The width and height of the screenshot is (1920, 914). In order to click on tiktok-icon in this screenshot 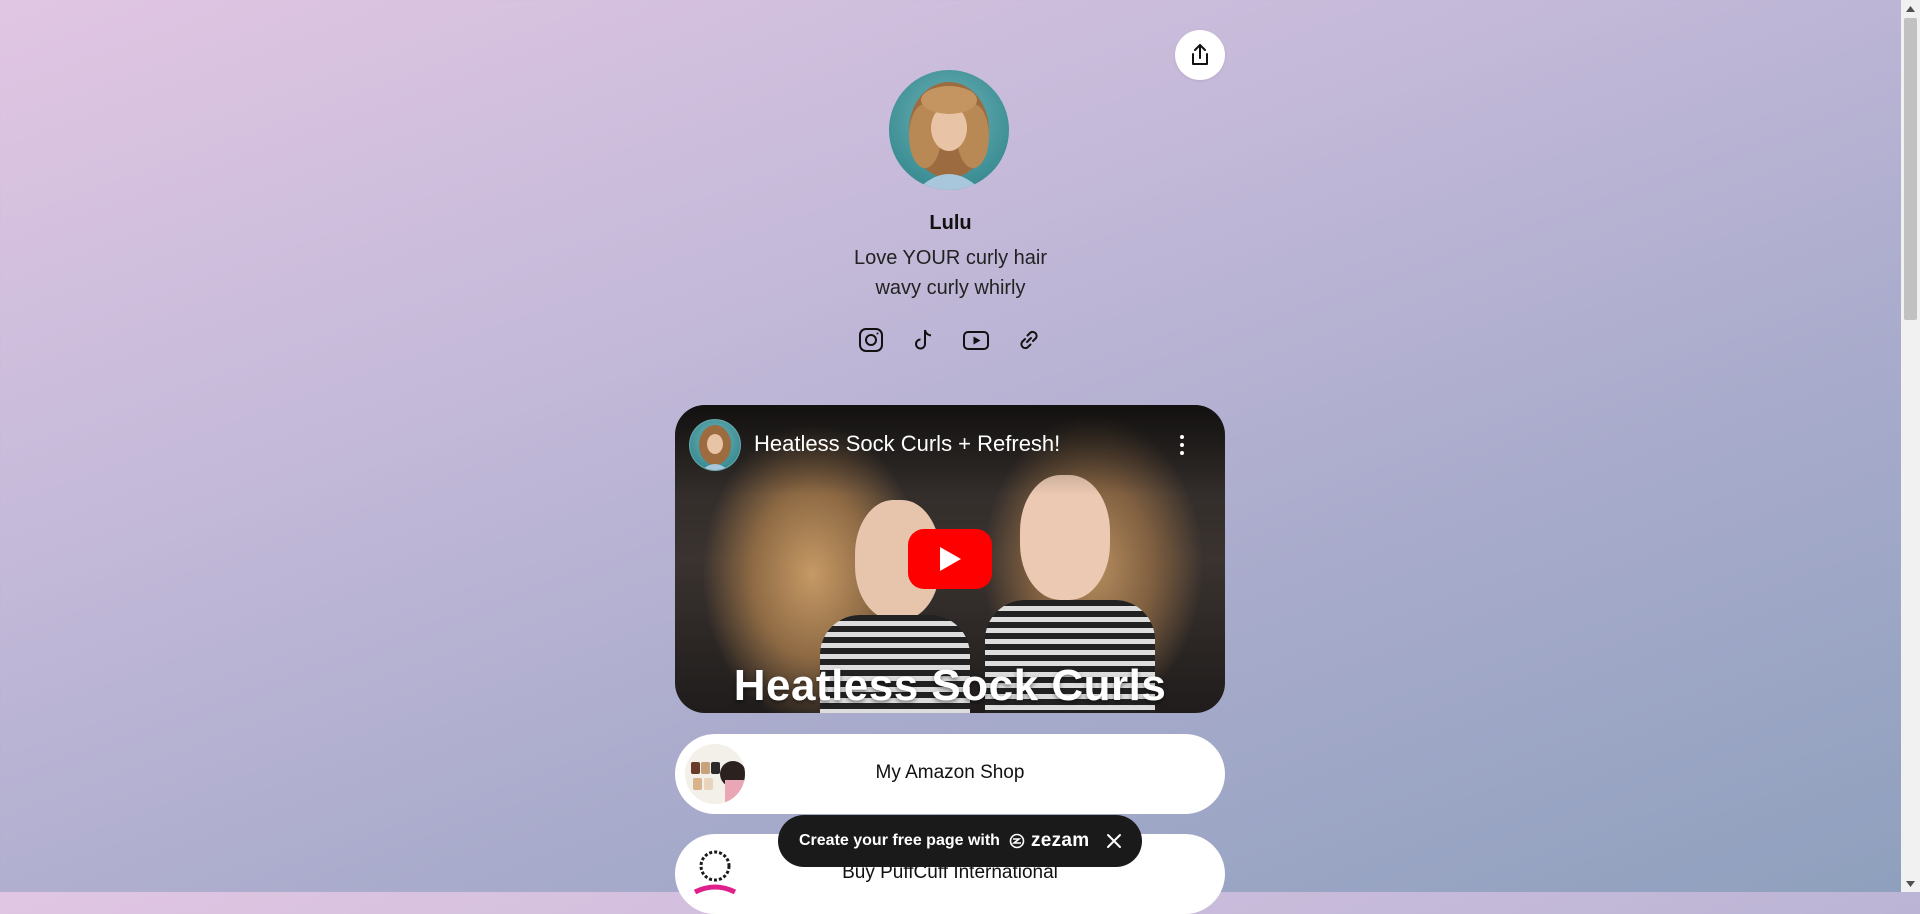, I will do `click(922, 339)`.